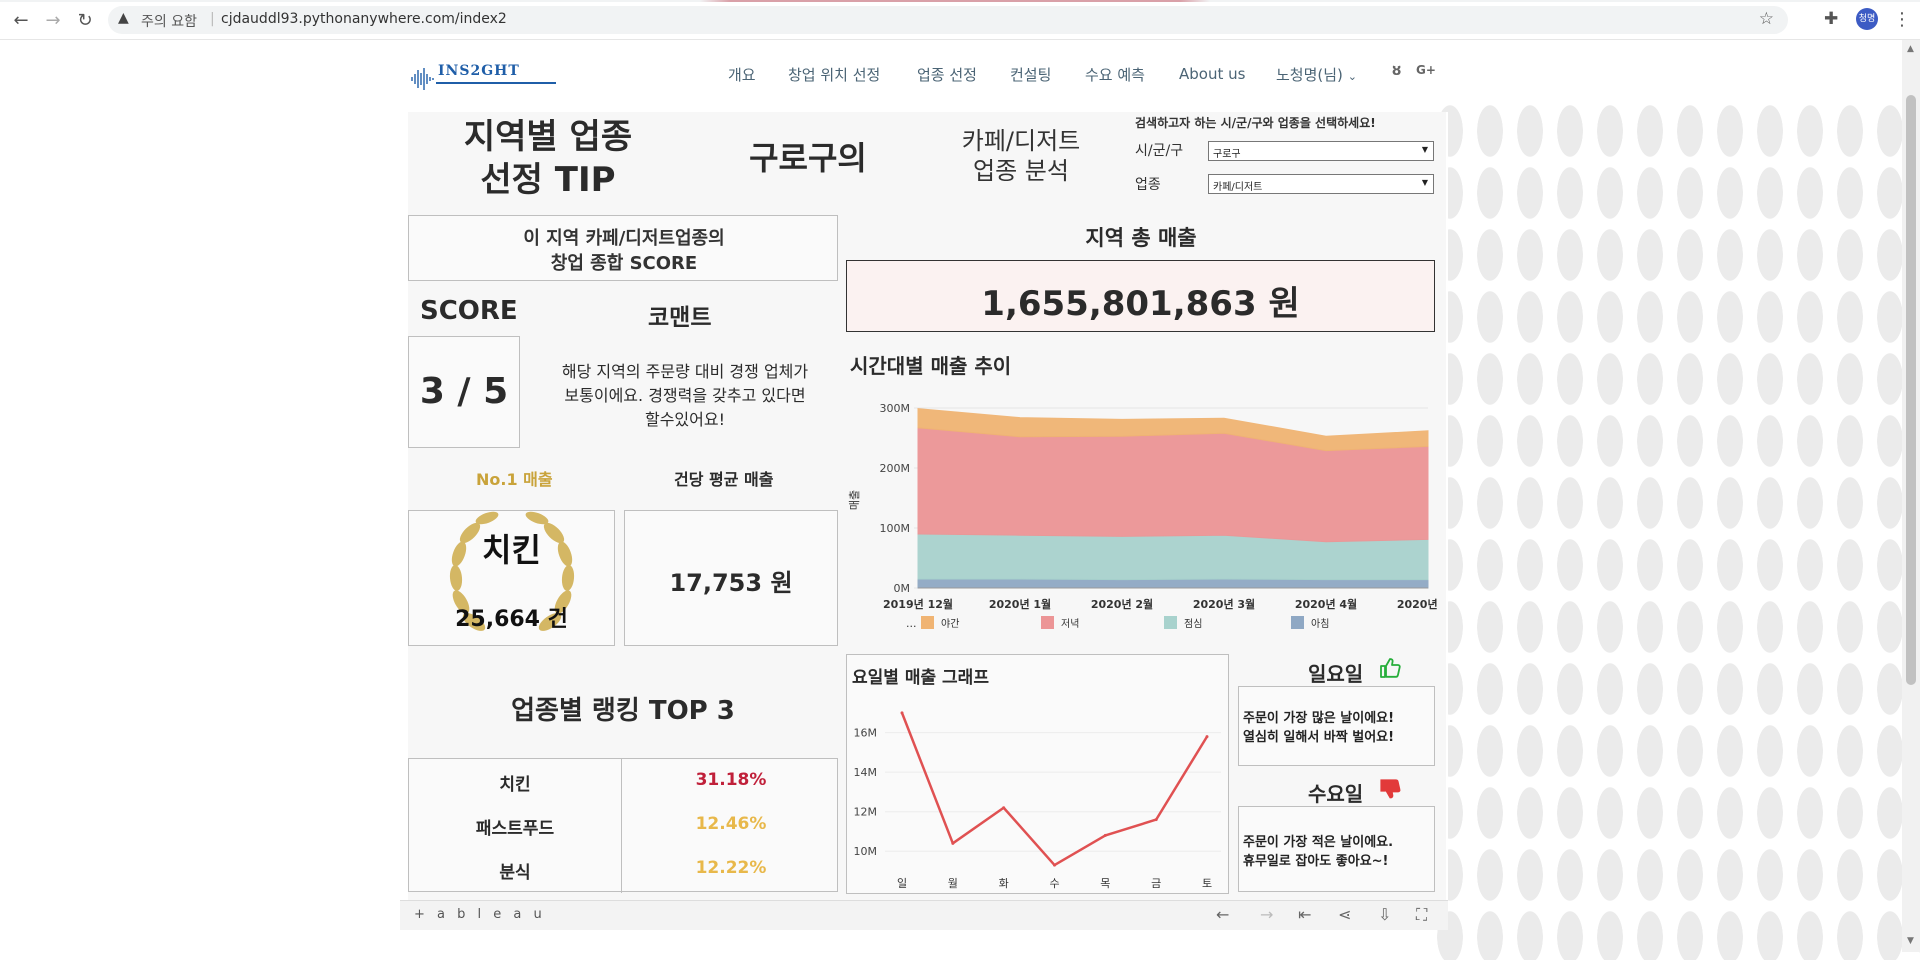  I want to click on page-scrollbar: ▲ ▼, so click(1911, 496).